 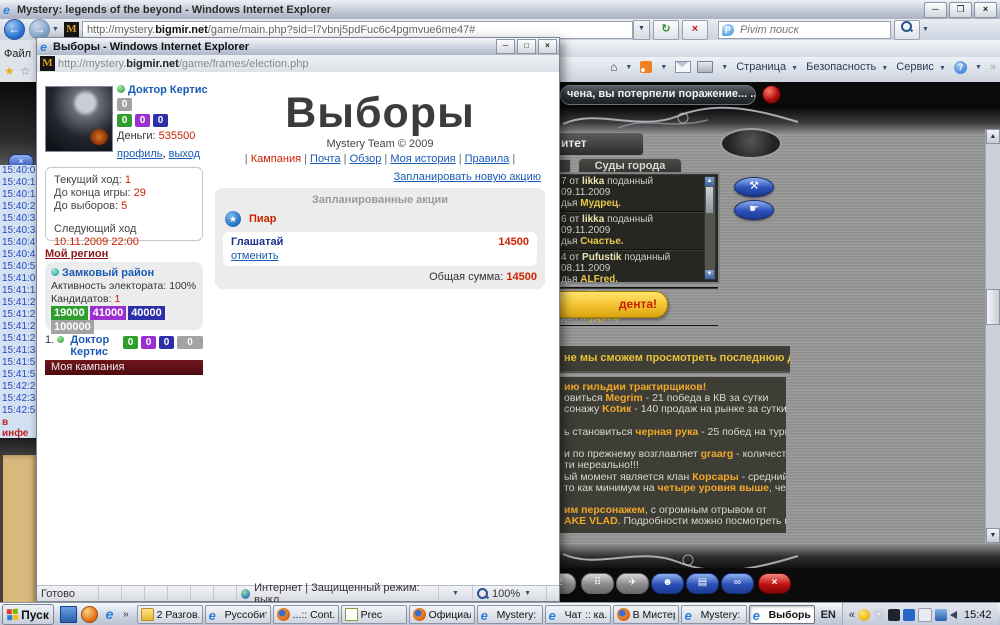 What do you see at coordinates (14, 29) in the screenshot?
I see `back-button: ←` at bounding box center [14, 29].